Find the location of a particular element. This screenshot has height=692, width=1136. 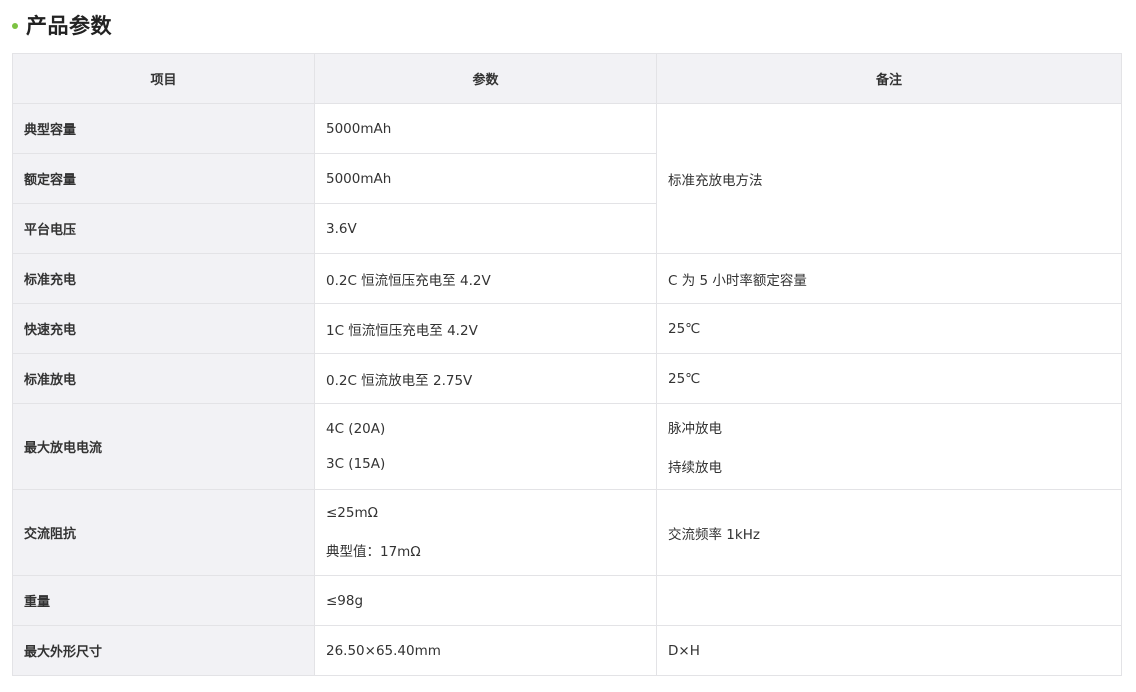

row-label: 标准放电 is located at coordinates (163, 378).